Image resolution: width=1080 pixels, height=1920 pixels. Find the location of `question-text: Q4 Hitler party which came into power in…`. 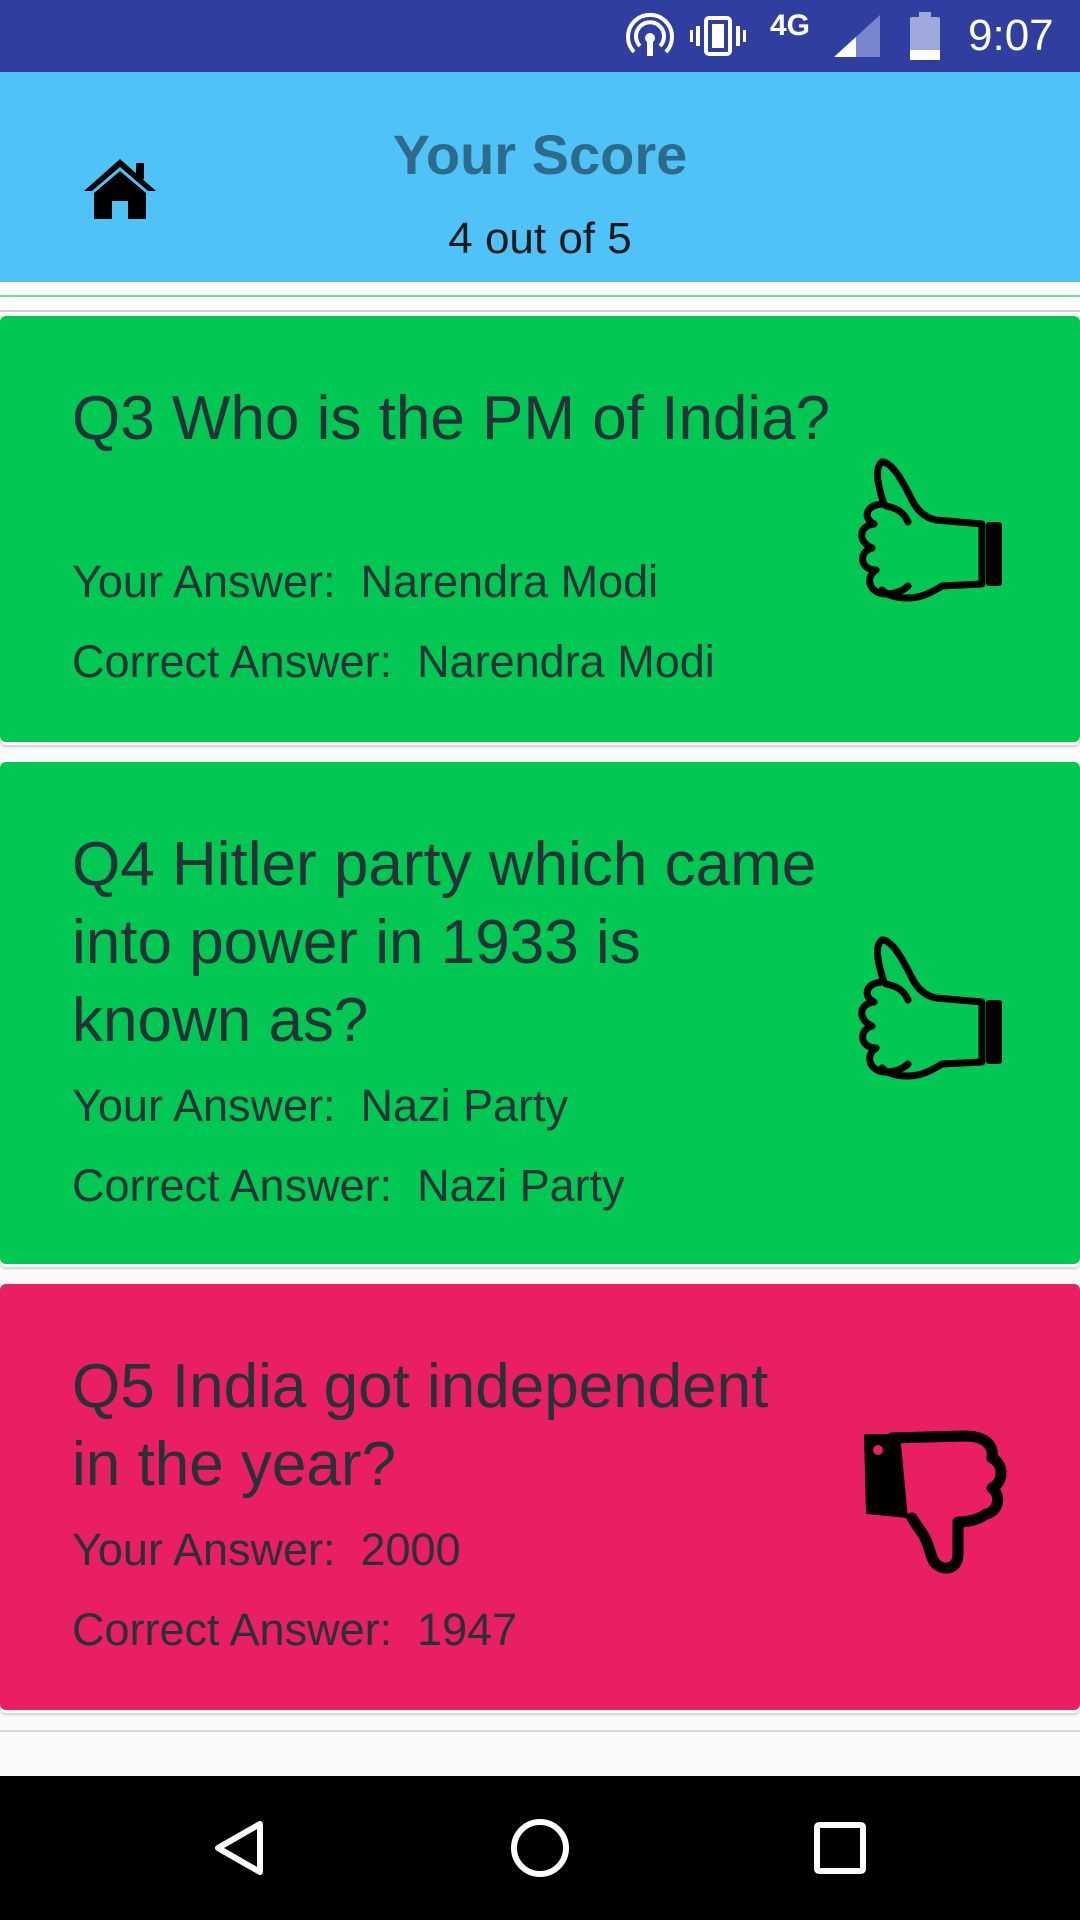

question-text: Q4 Hitler party which came into power in… is located at coordinates (444, 942).